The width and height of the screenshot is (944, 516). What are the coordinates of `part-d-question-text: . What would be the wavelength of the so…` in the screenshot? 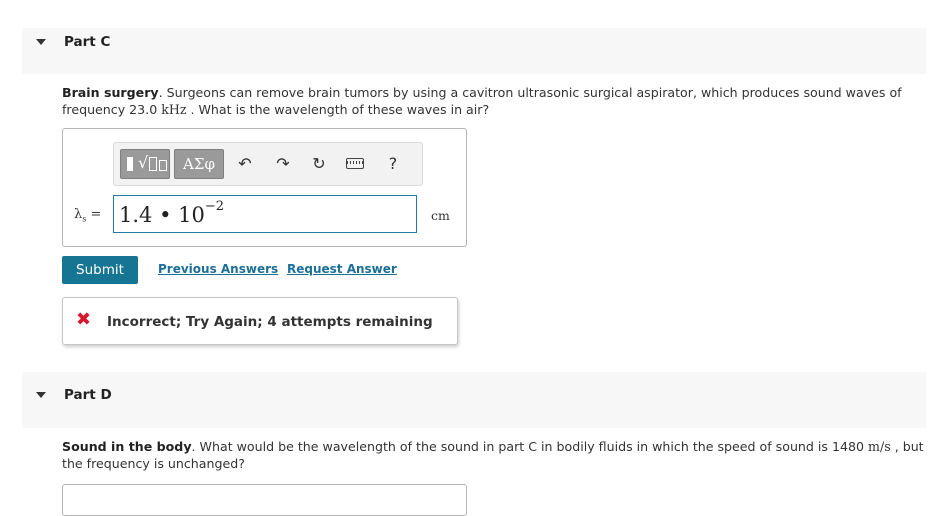 It's located at (530, 446).